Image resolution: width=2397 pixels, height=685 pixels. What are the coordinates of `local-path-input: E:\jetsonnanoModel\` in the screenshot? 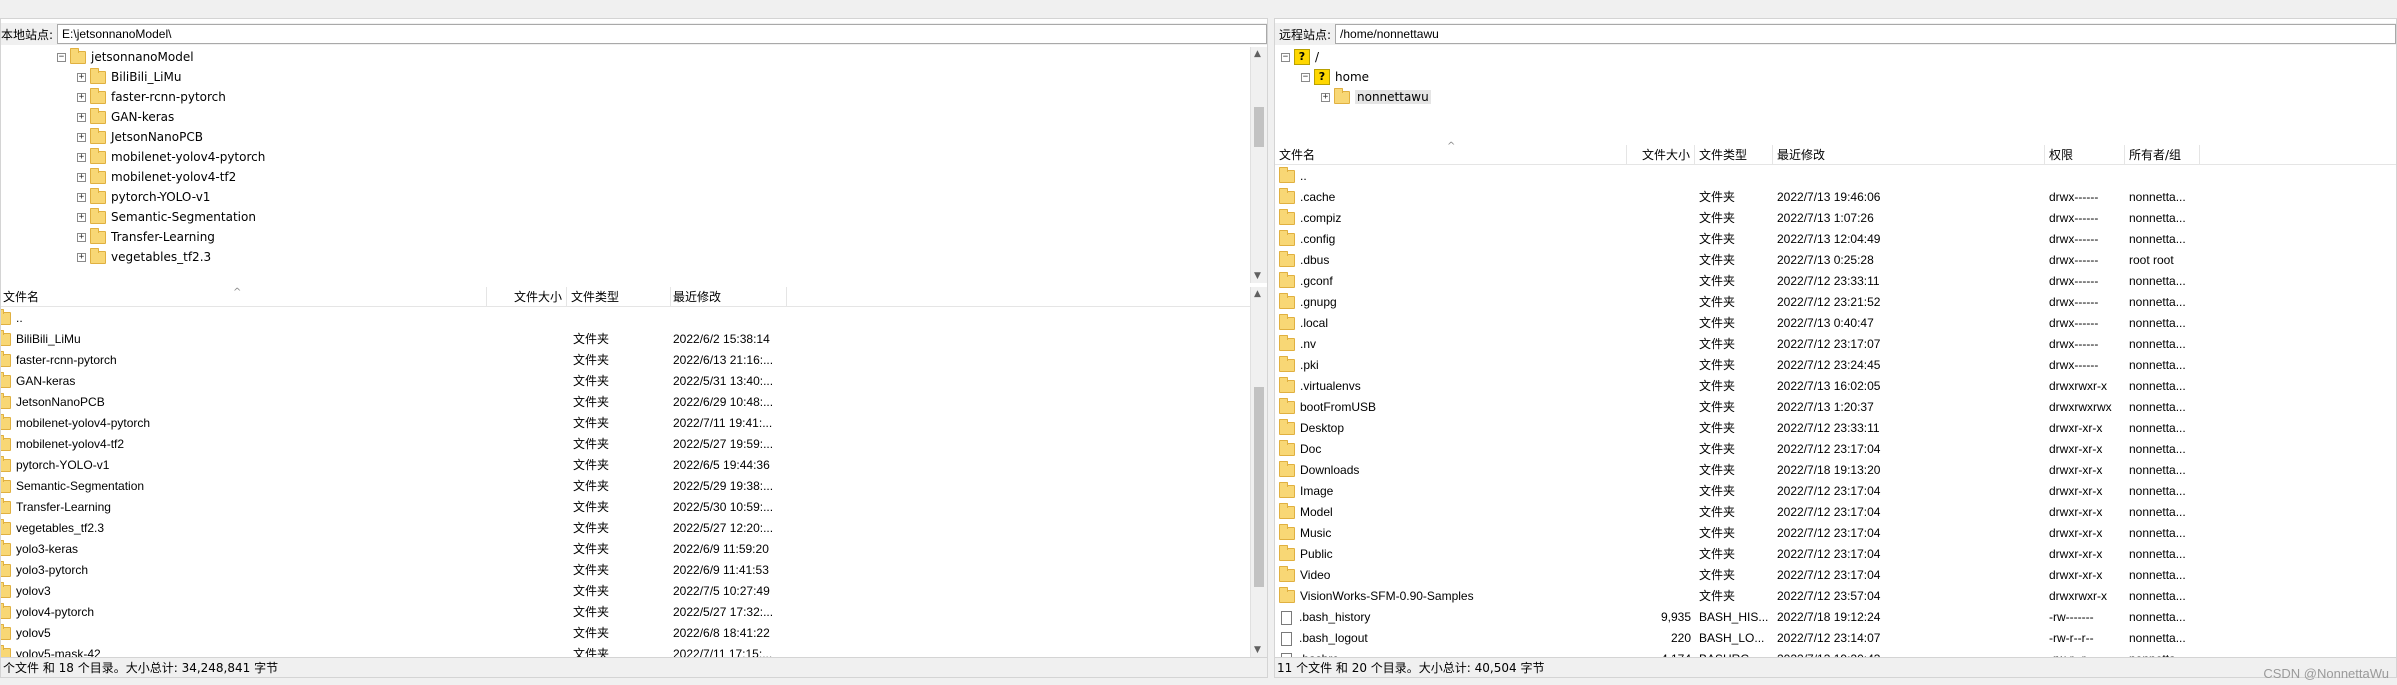 It's located at (662, 34).